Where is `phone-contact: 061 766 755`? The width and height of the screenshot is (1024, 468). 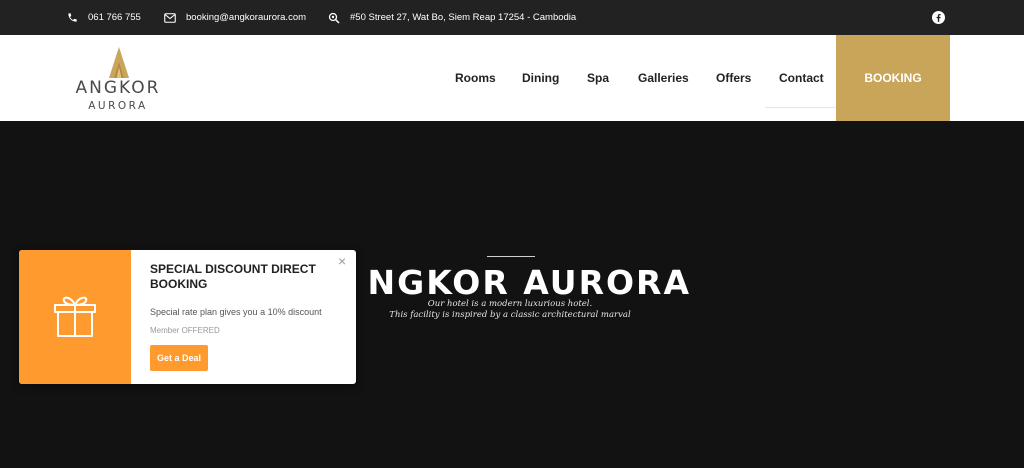
phone-contact: 061 766 755 is located at coordinates (104, 17).